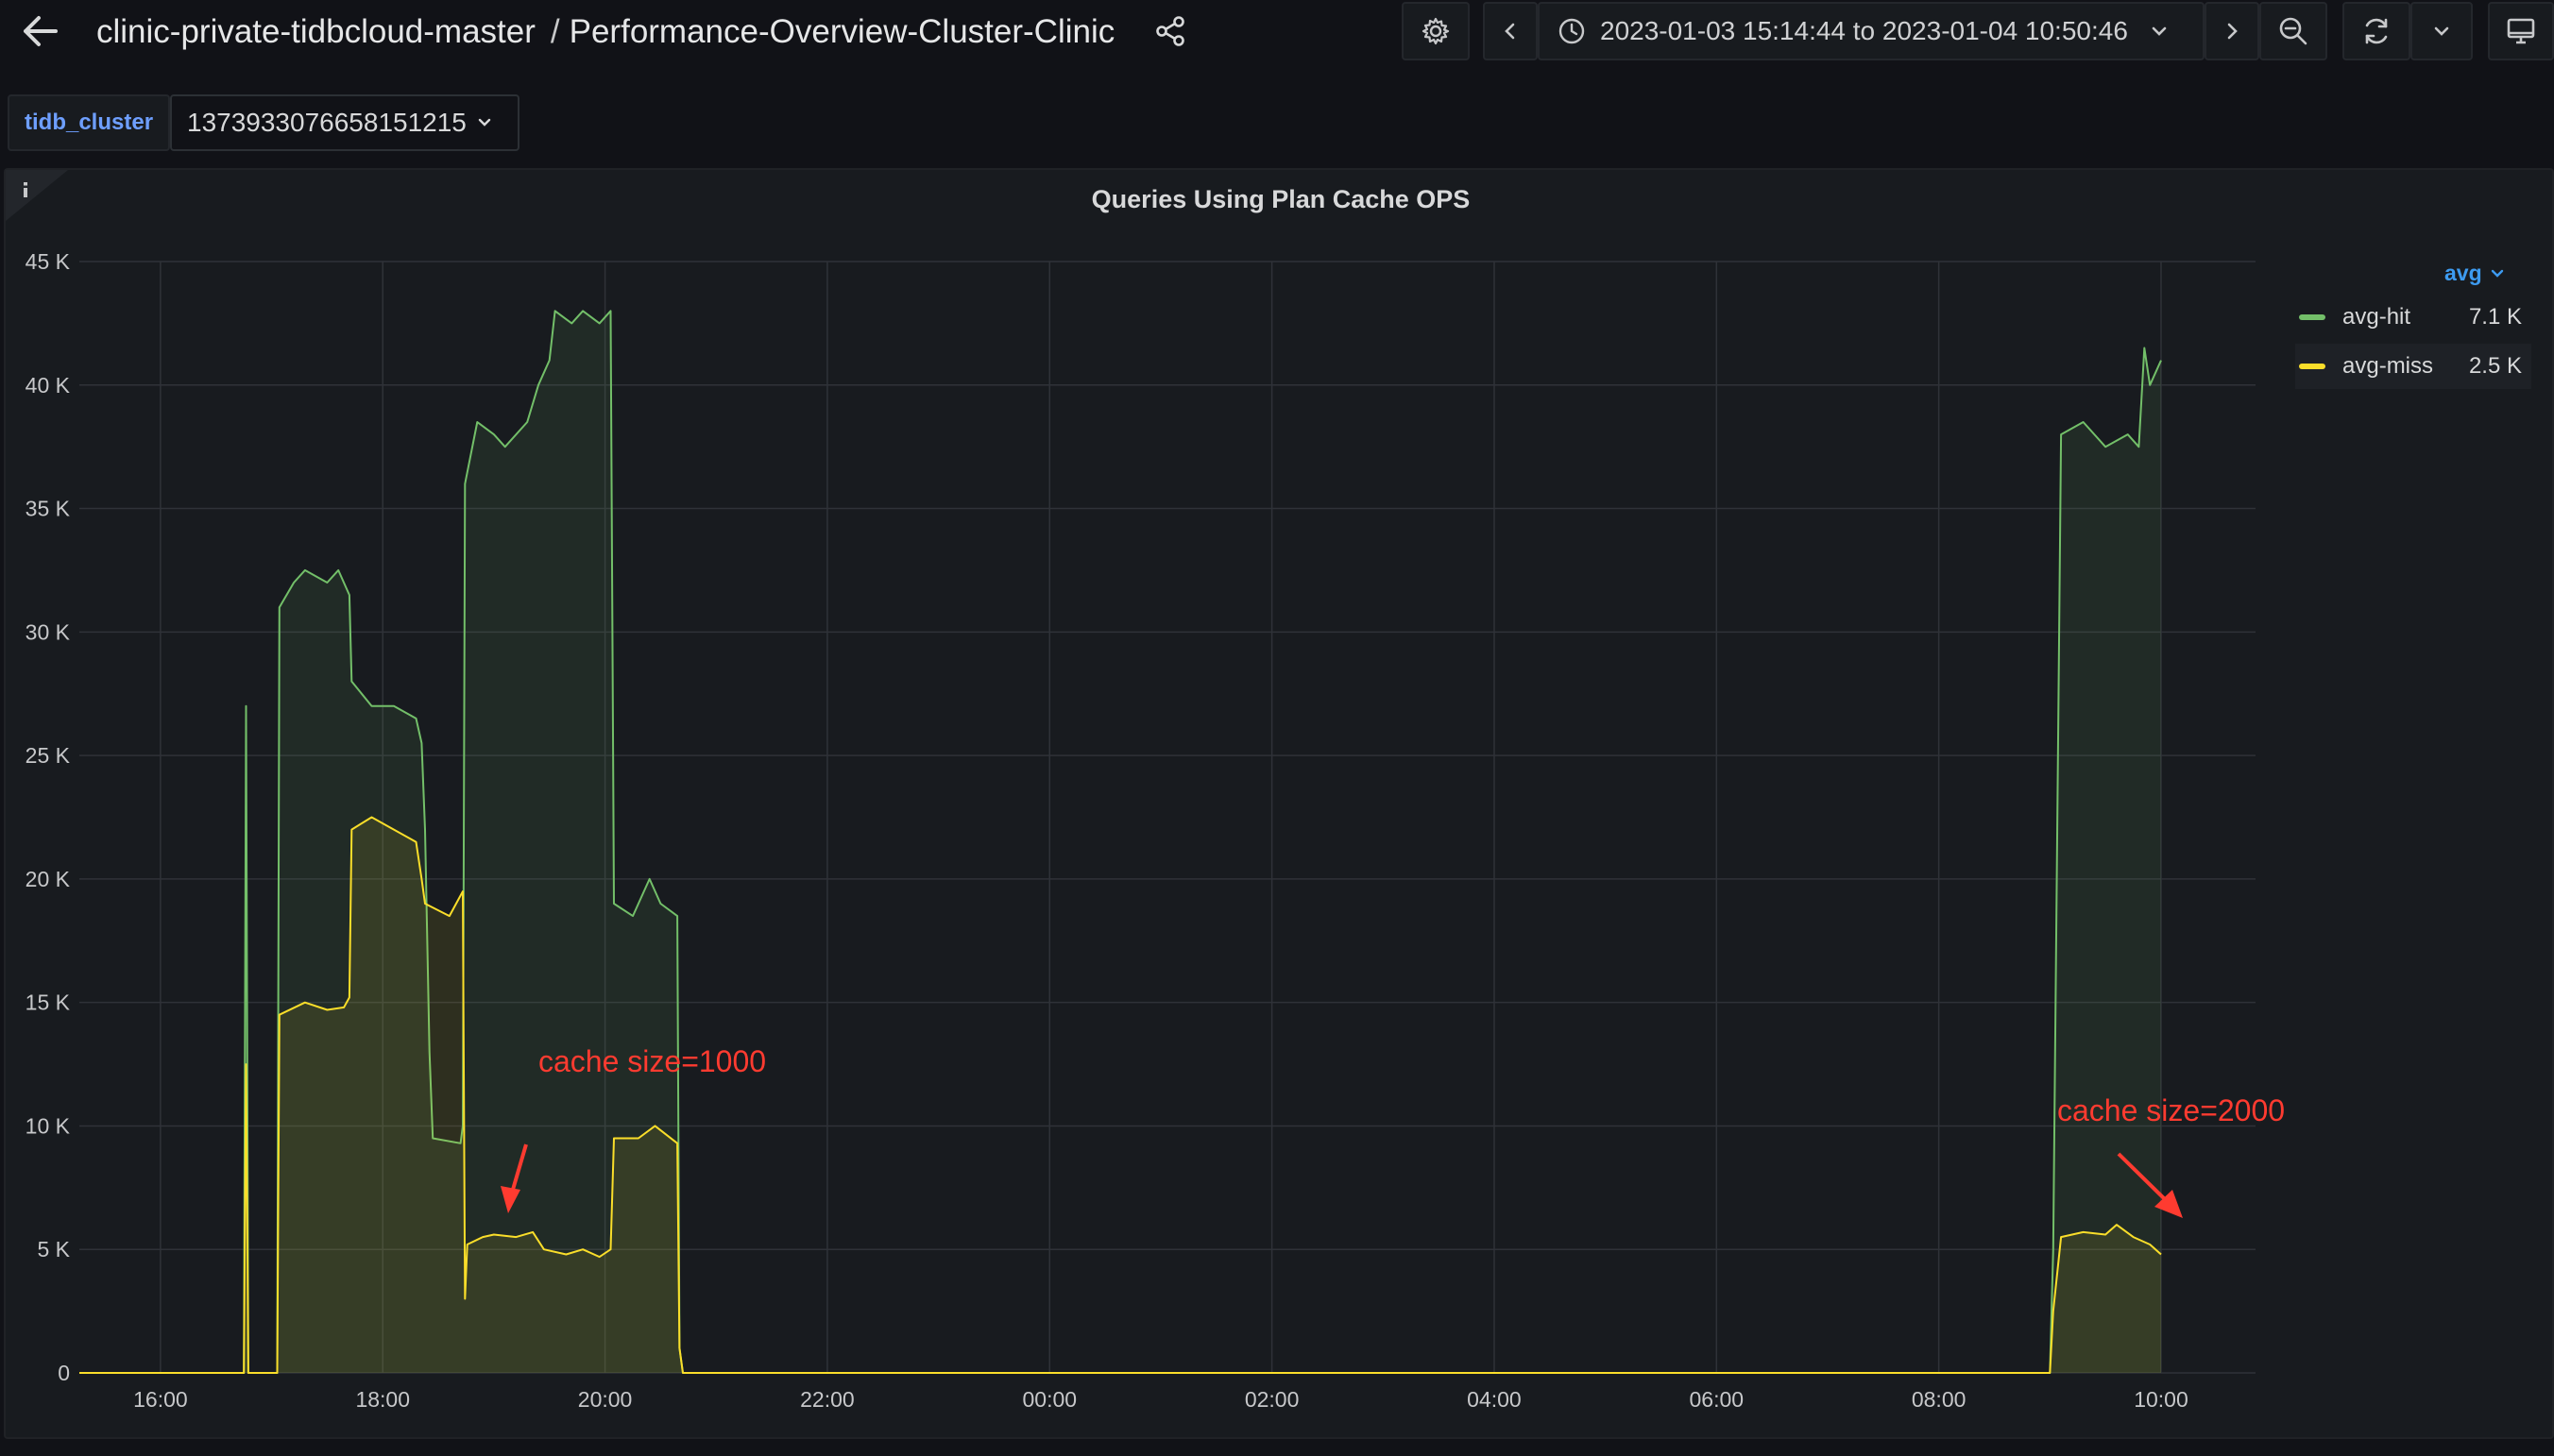  I want to click on y-tick-label: 5 K, so click(53, 1249).